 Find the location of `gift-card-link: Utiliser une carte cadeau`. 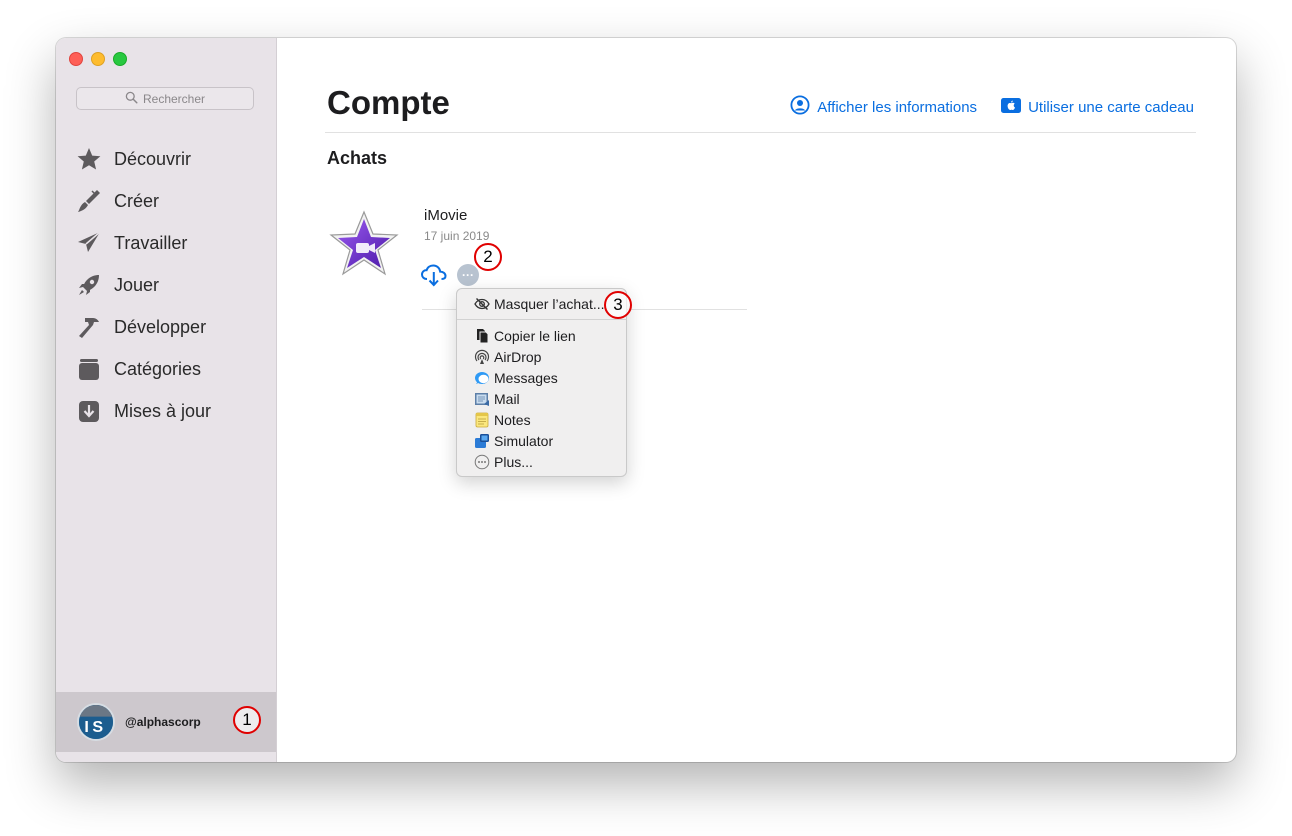

gift-card-link: Utiliser une carte cadeau is located at coordinates (1097, 107).